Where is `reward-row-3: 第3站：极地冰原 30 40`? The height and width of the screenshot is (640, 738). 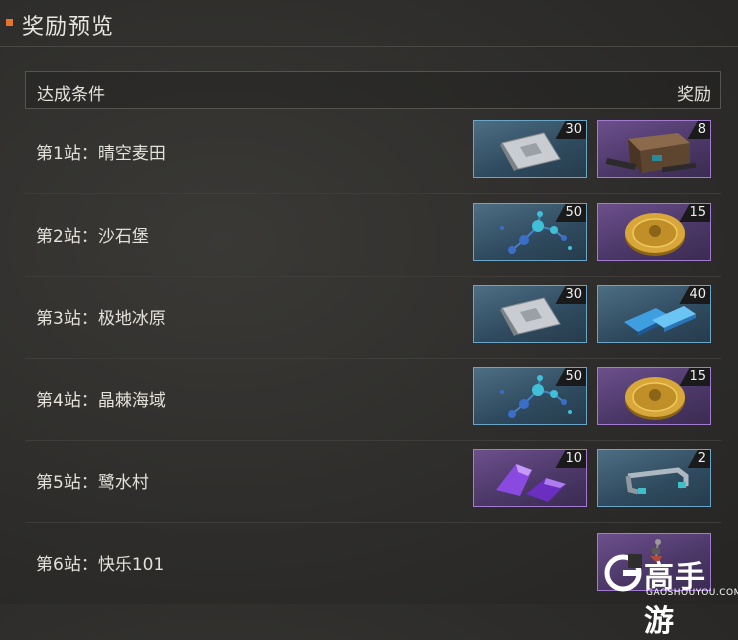 reward-row-3: 第3站：极地冰原 30 40 is located at coordinates (373, 317).